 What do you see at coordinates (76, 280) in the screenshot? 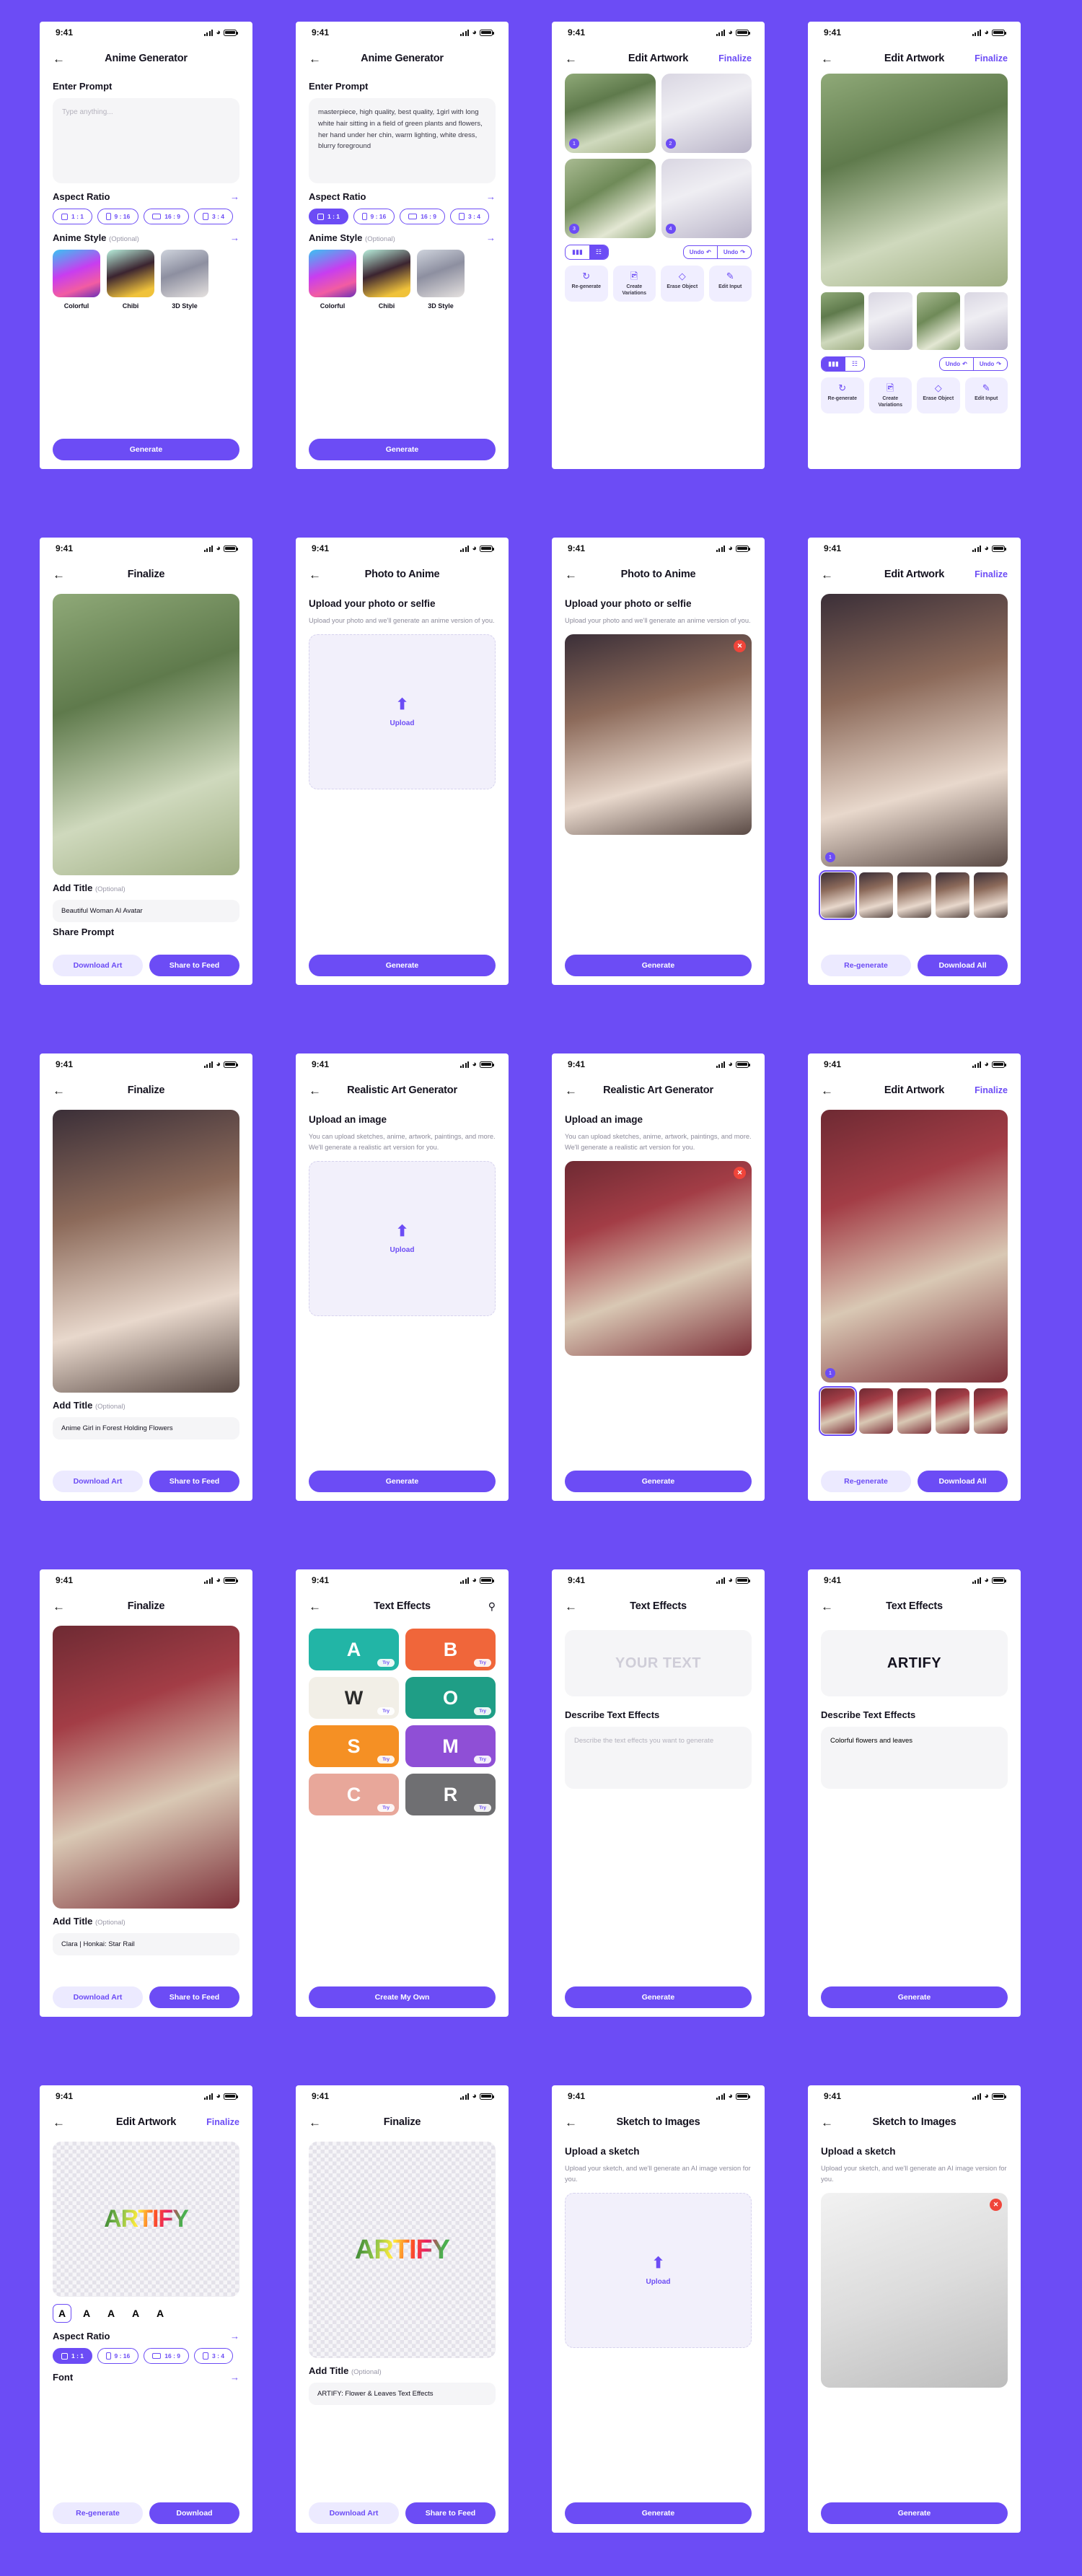
I see `style-card: Colorful` at bounding box center [76, 280].